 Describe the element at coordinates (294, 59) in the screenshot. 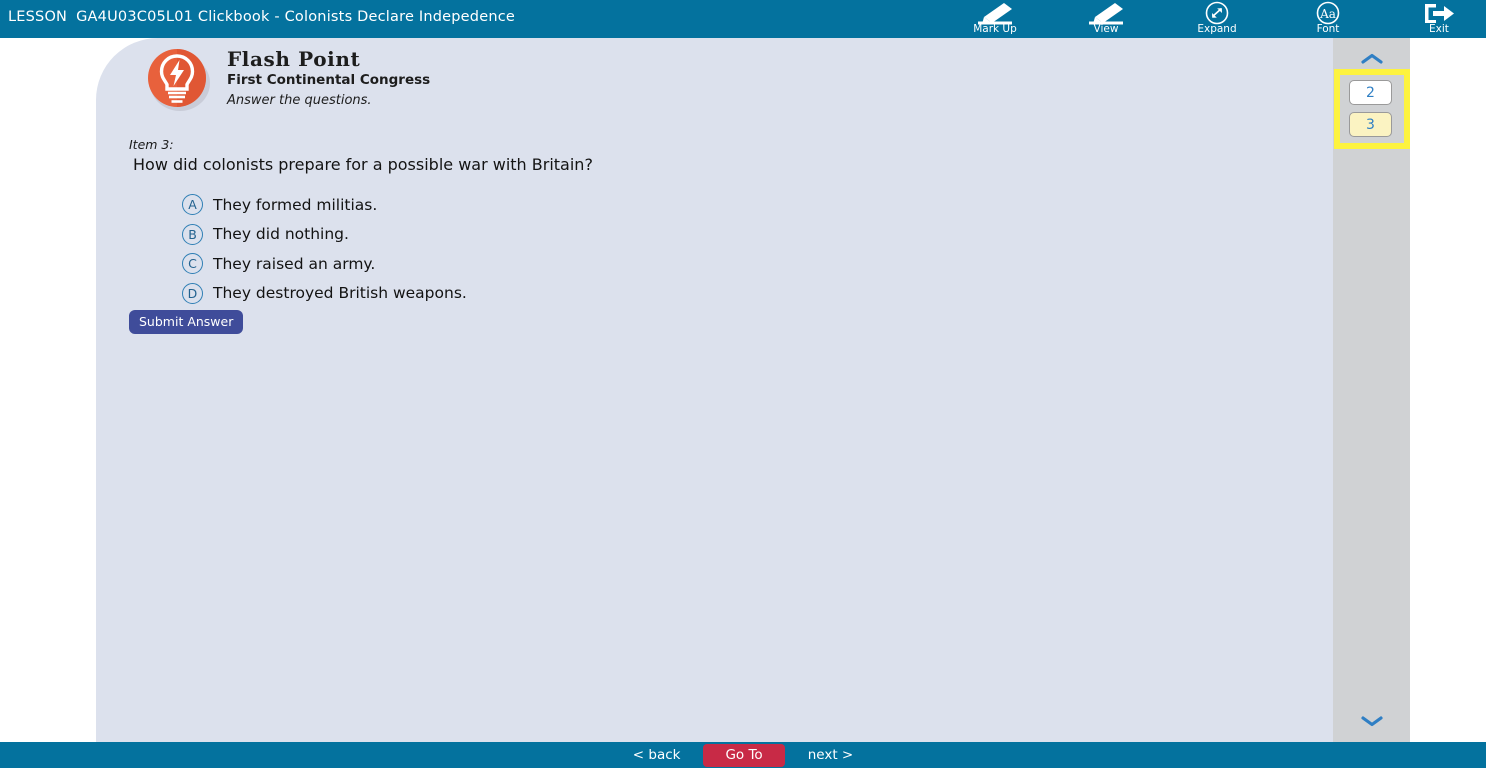

I see `flash-point-title: Flash Point` at that location.